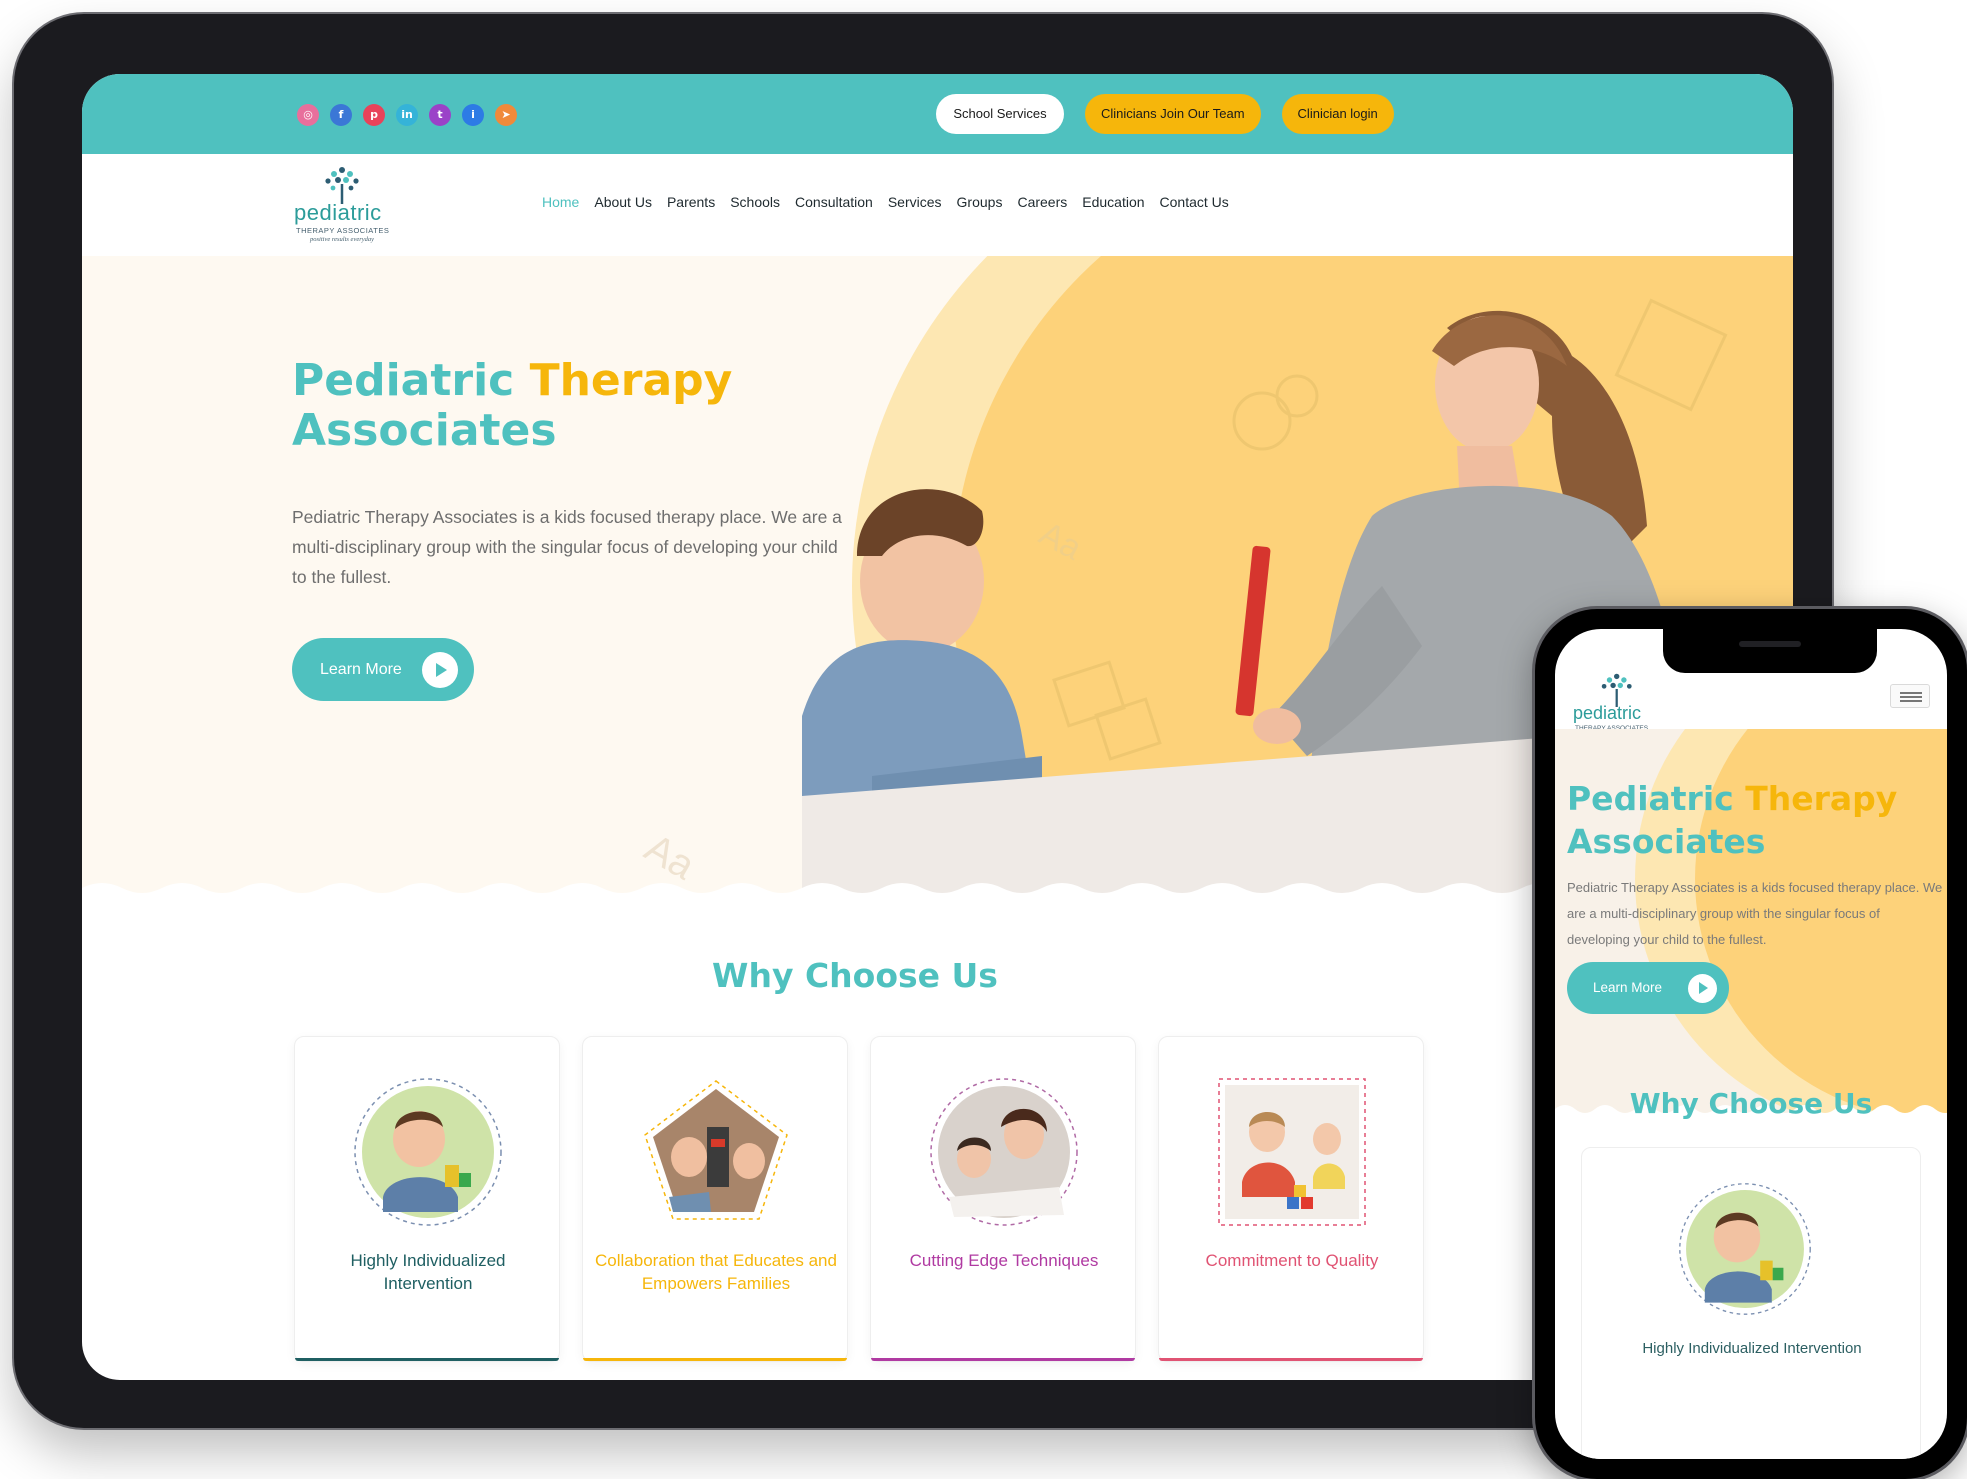 This screenshot has height=1479, width=1967. Describe the element at coordinates (440, 115) in the screenshot. I see `twitter-icon: t` at that location.